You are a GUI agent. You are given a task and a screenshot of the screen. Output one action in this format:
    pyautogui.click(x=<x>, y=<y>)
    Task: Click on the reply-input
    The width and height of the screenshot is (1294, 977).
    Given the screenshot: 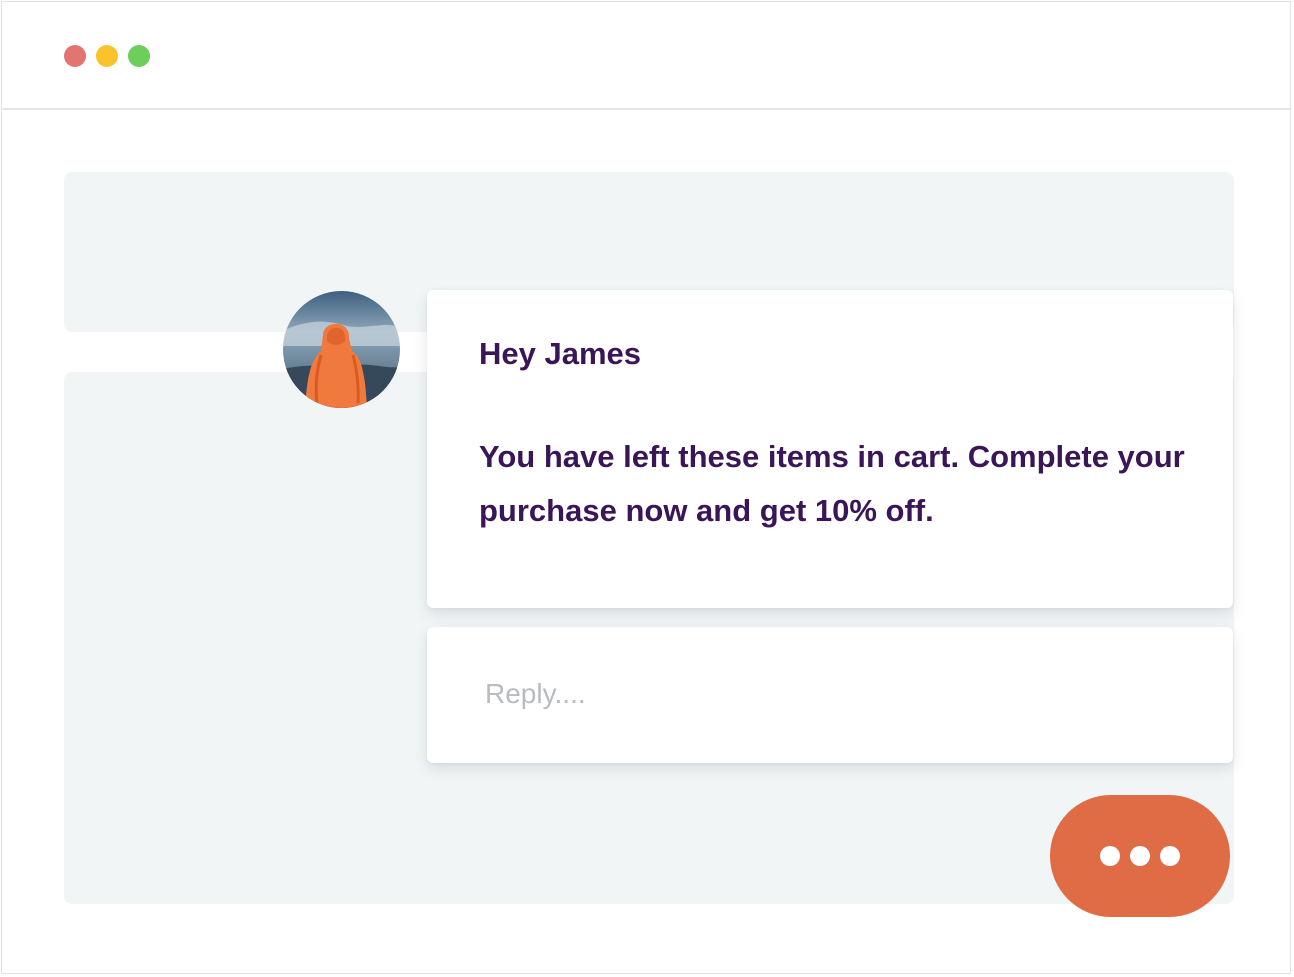 What is the action you would take?
    pyautogui.click(x=835, y=694)
    